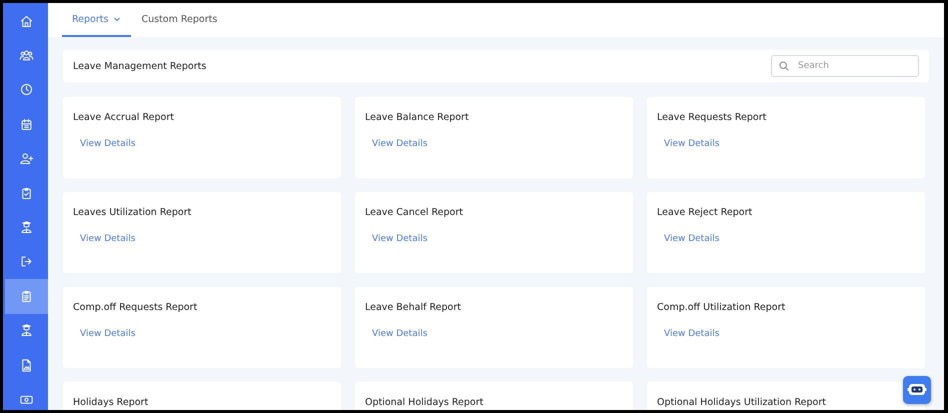  I want to click on tab: Reports, so click(97, 20).